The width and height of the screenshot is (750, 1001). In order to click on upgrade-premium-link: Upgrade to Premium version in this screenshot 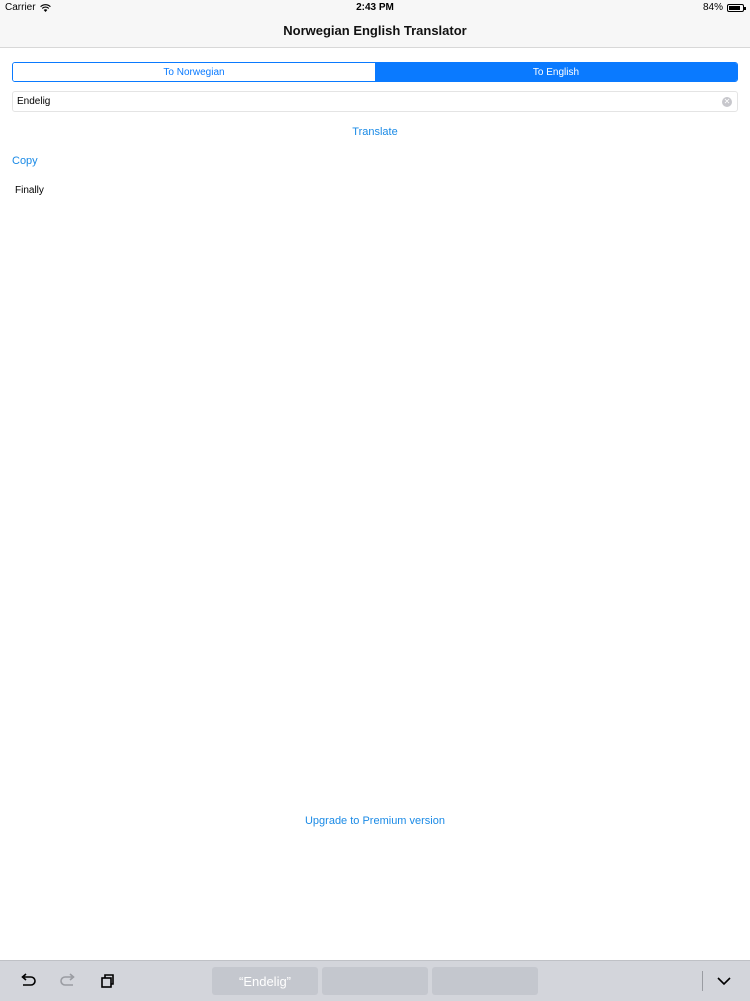, I will do `click(375, 821)`.